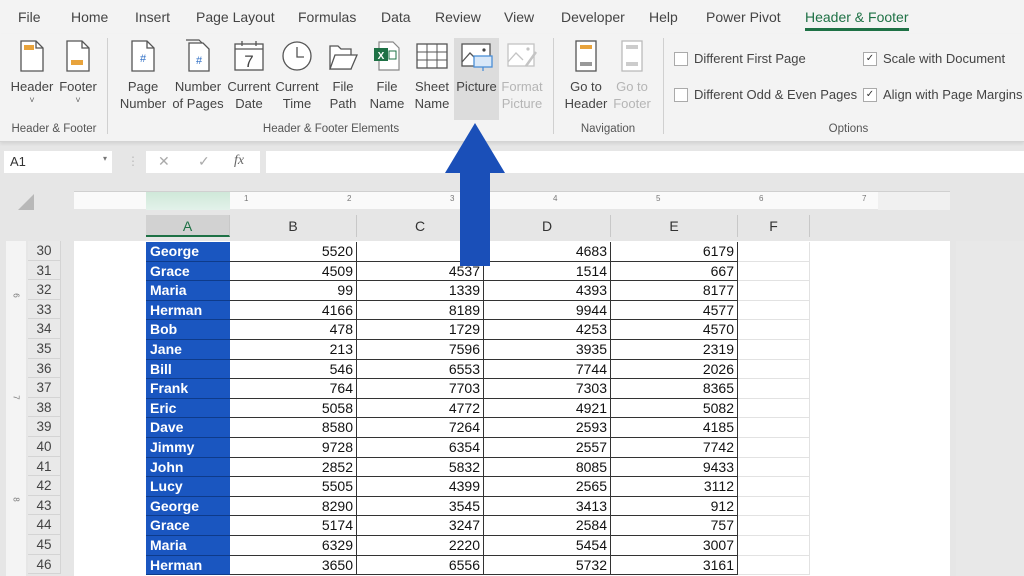 This screenshot has width=1024, height=576. I want to click on cell-c: 7703, so click(420, 389).